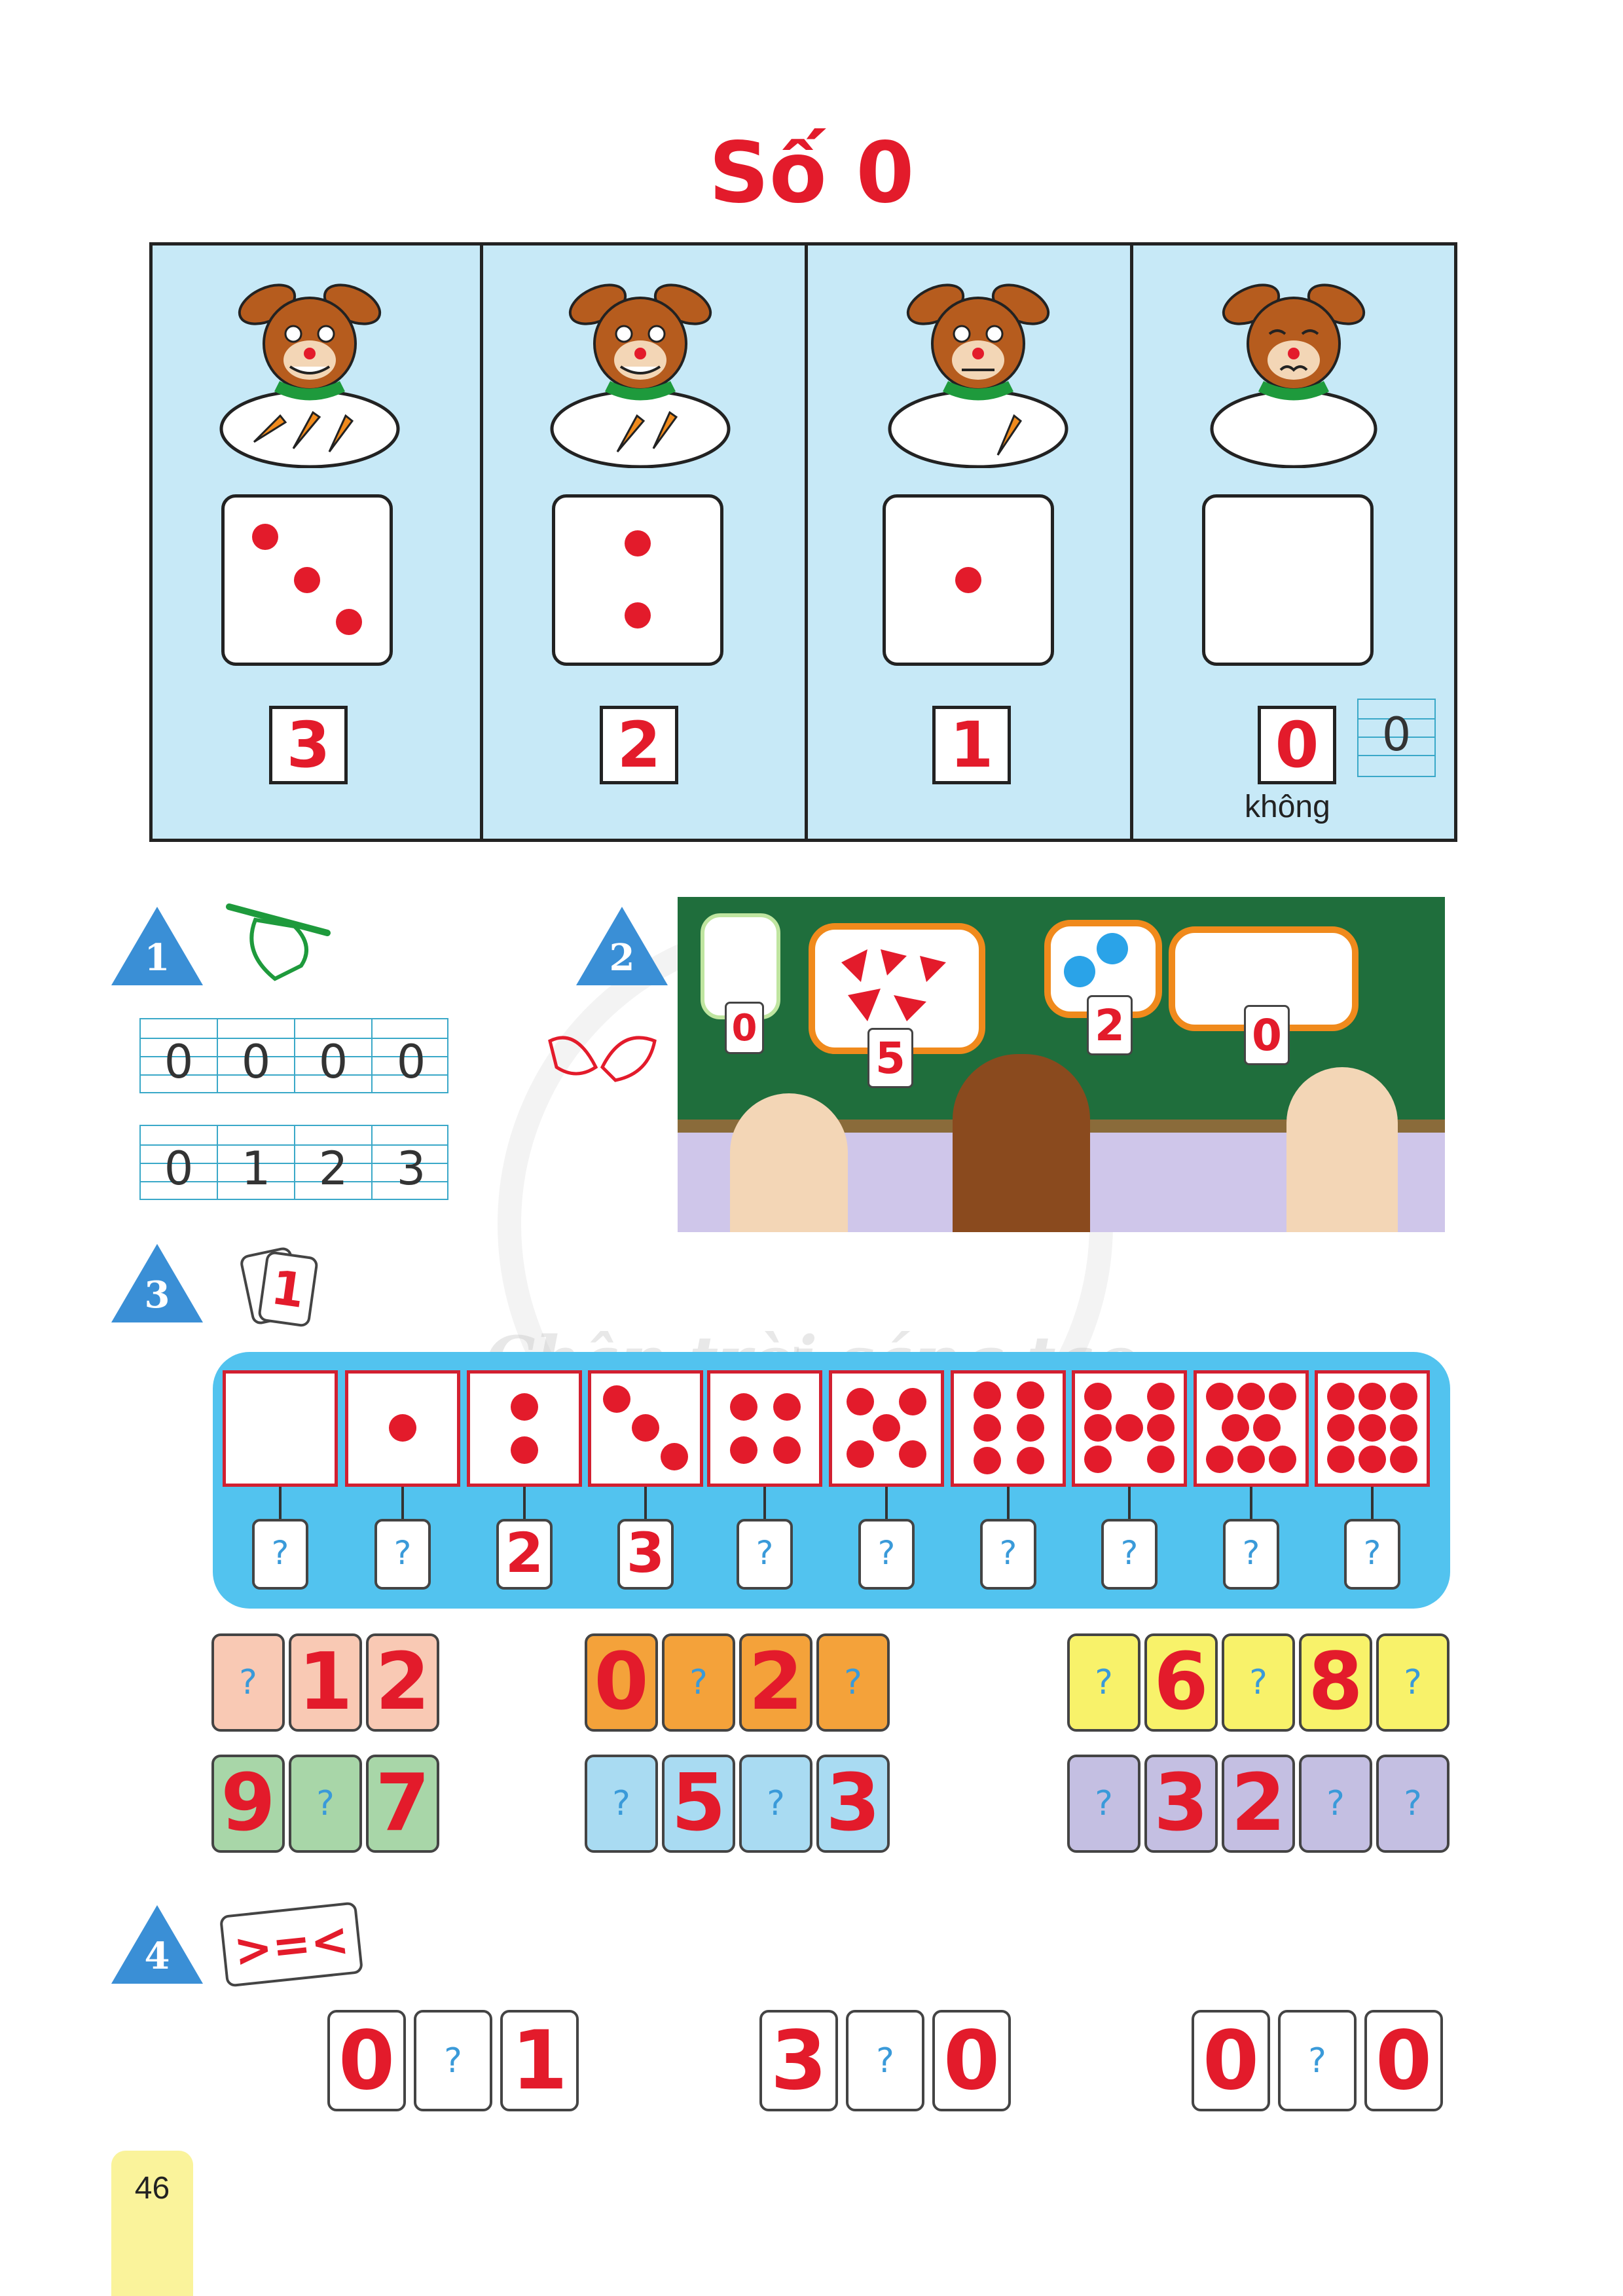  What do you see at coordinates (524, 1554) in the screenshot?
I see `answer-card-2: 2` at bounding box center [524, 1554].